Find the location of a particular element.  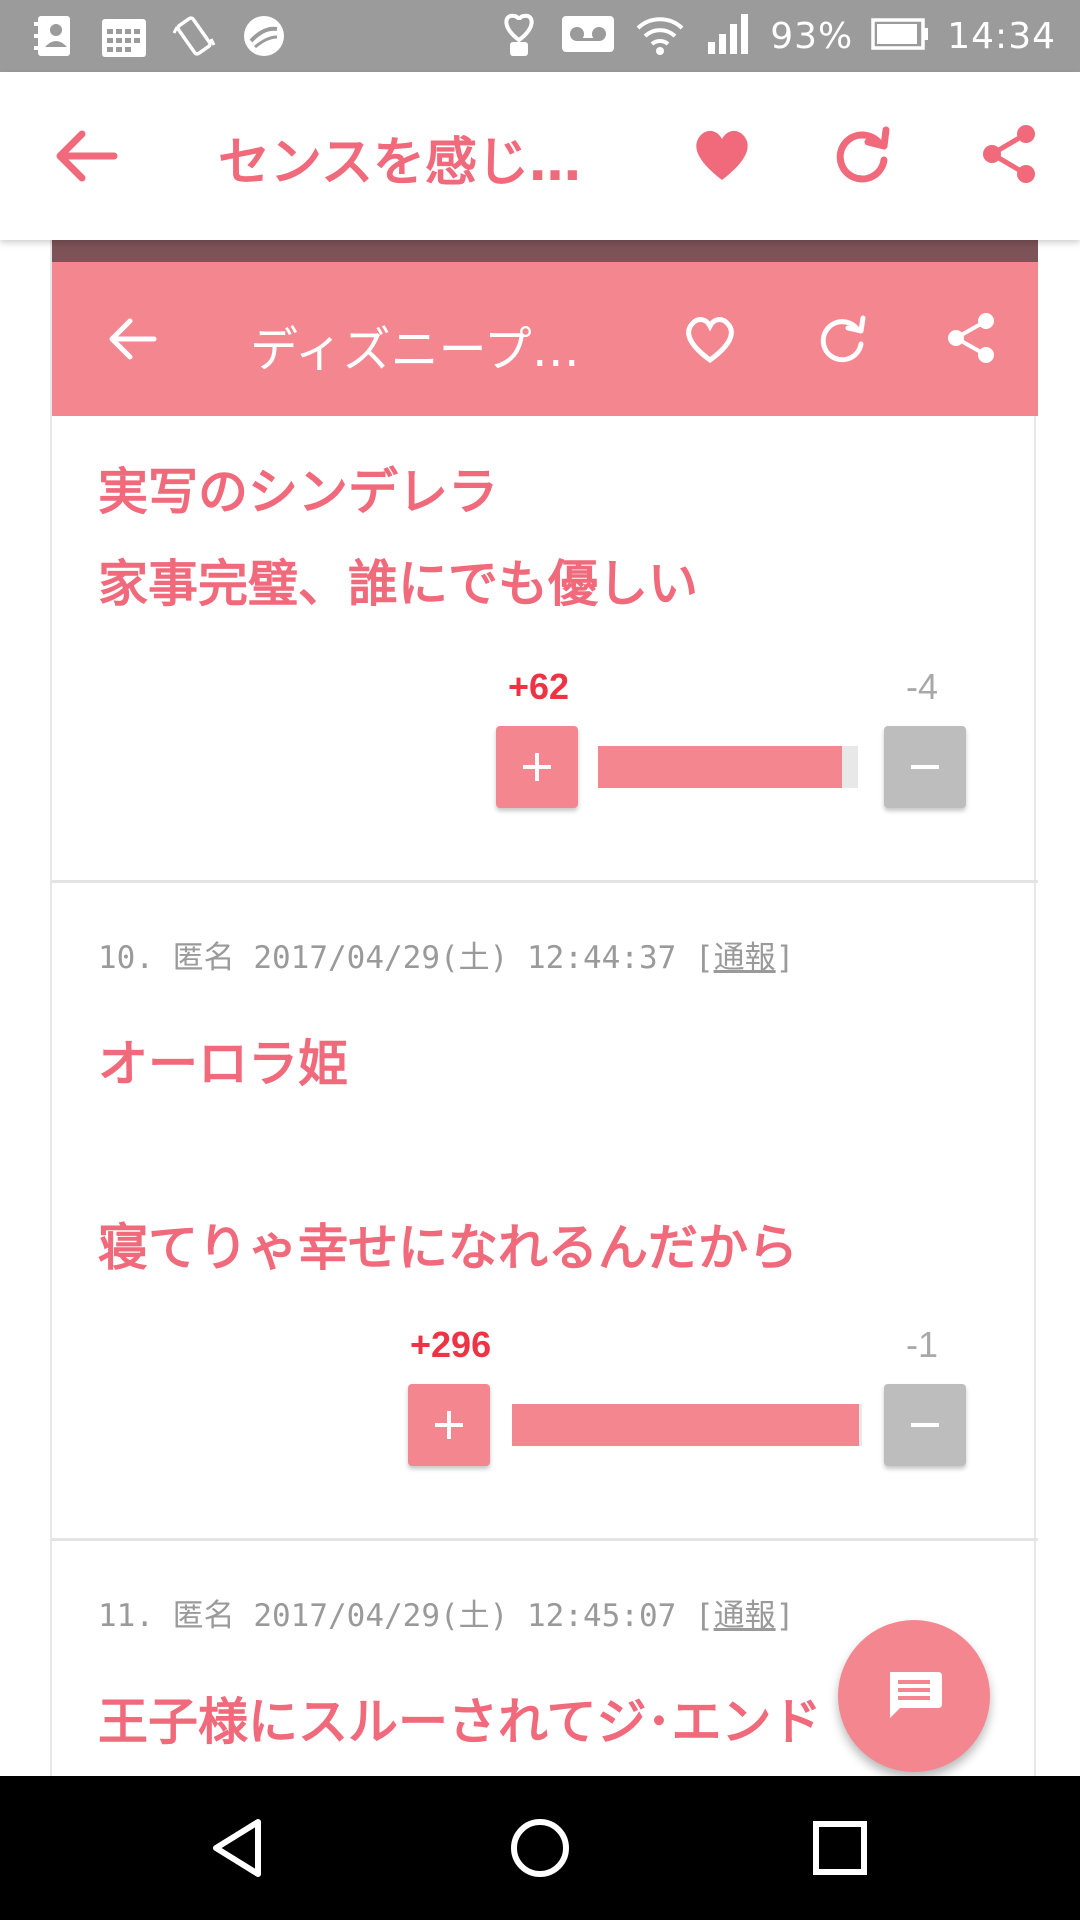

heart-hand-icon is located at coordinates (519, 36).